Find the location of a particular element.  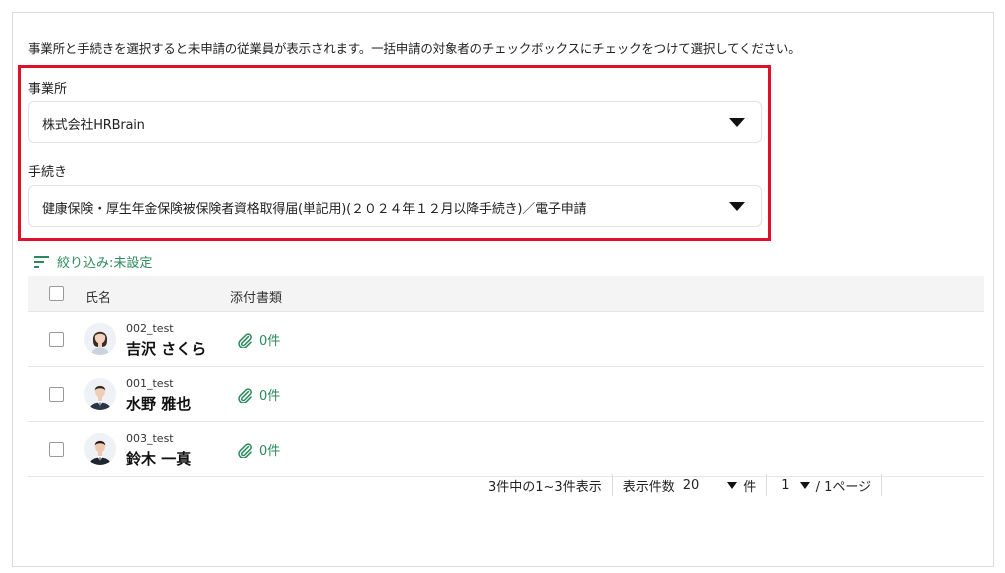

per-page-unit: 件 is located at coordinates (750, 487).